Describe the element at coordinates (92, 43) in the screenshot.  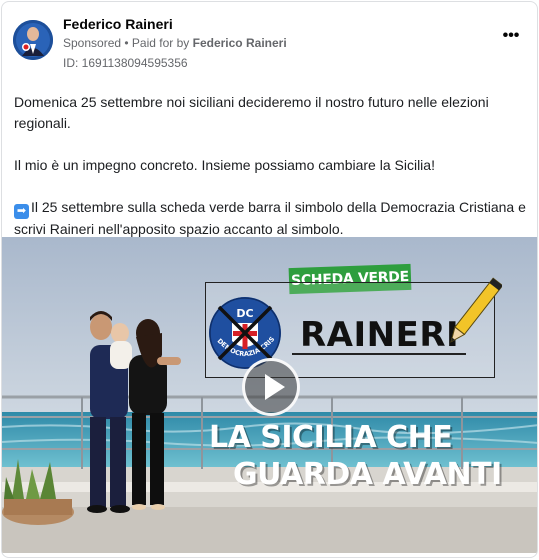
I see `sponsored-label: Sponsored` at that location.